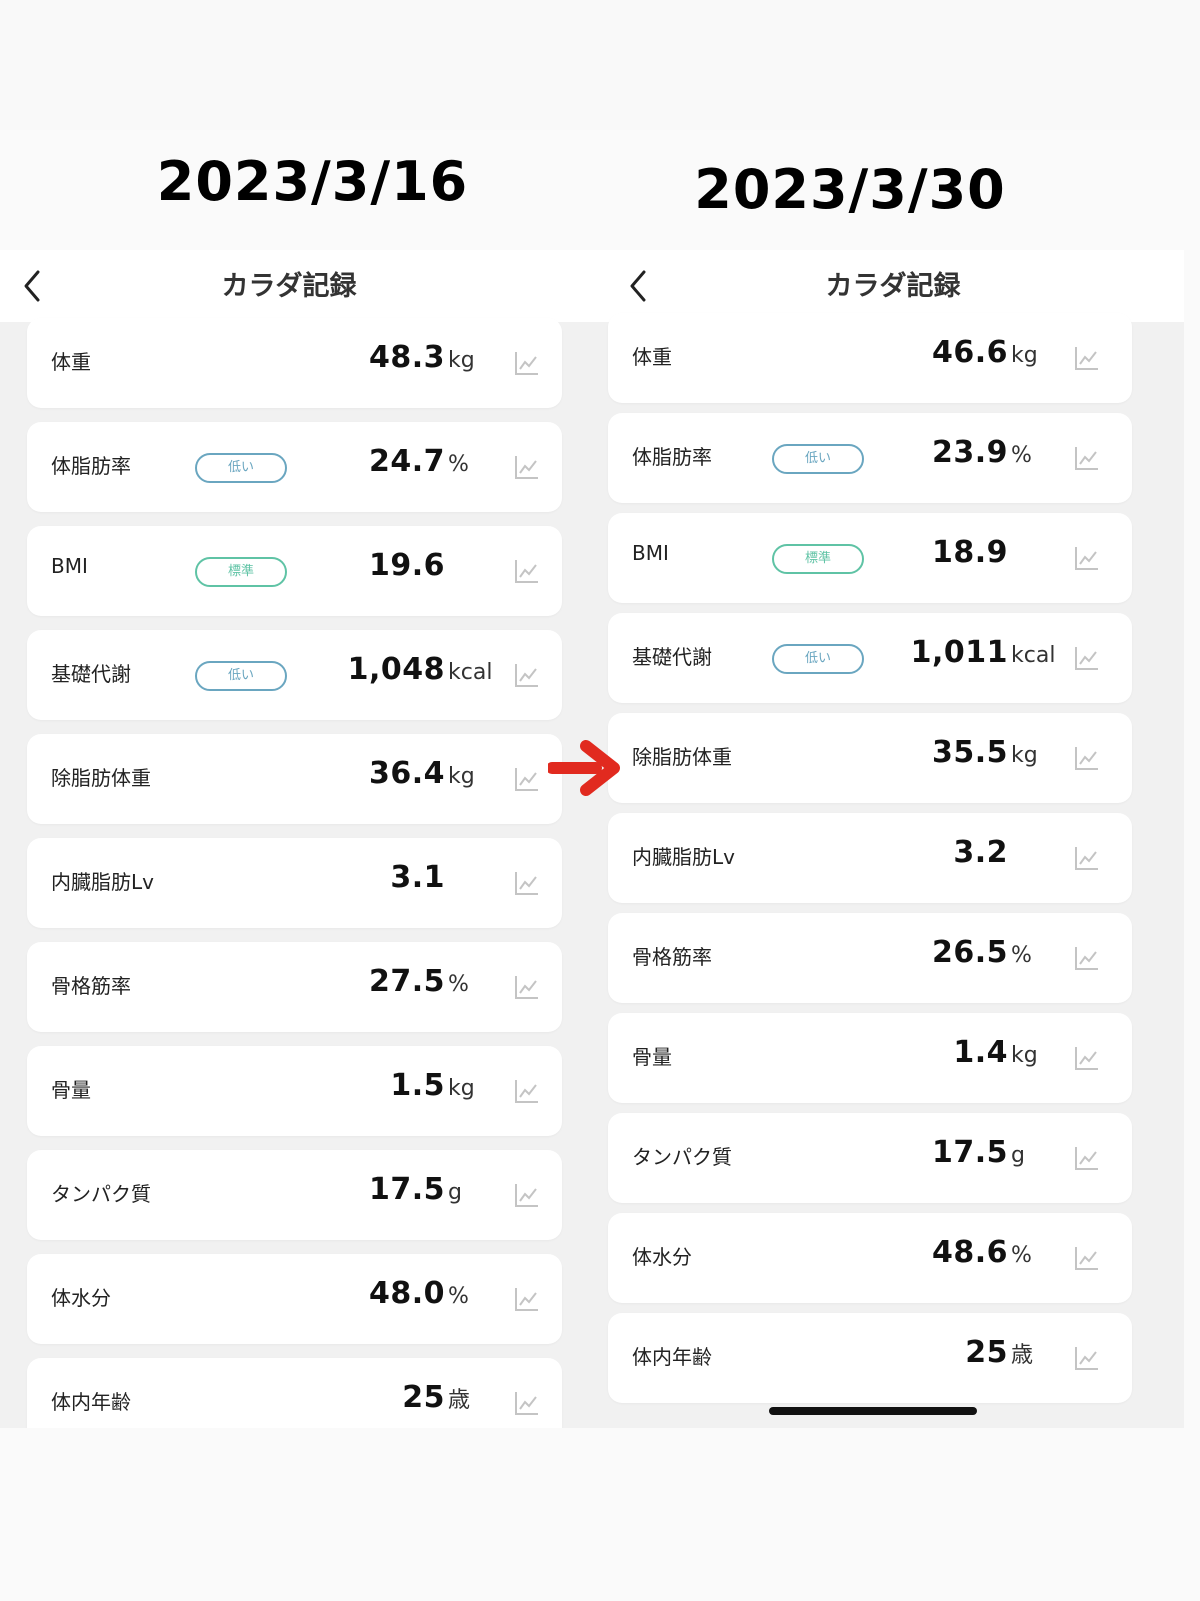  What do you see at coordinates (870, 658) in the screenshot?
I see `metric-card: 基礎代謝 低い 1,011 kcal` at bounding box center [870, 658].